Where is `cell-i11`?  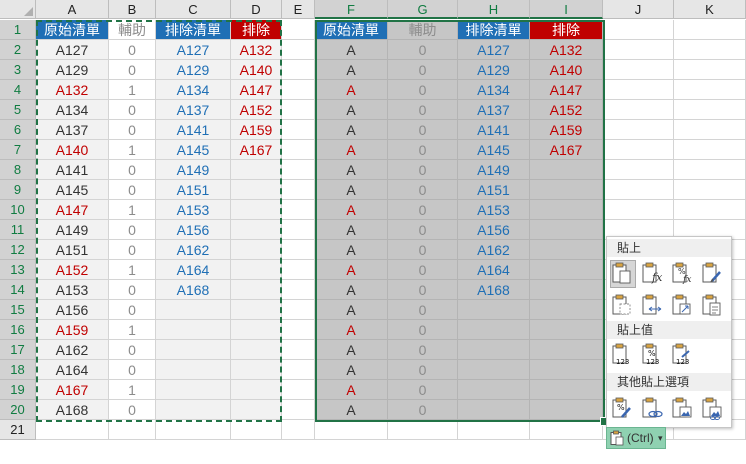 cell-i11 is located at coordinates (566, 230).